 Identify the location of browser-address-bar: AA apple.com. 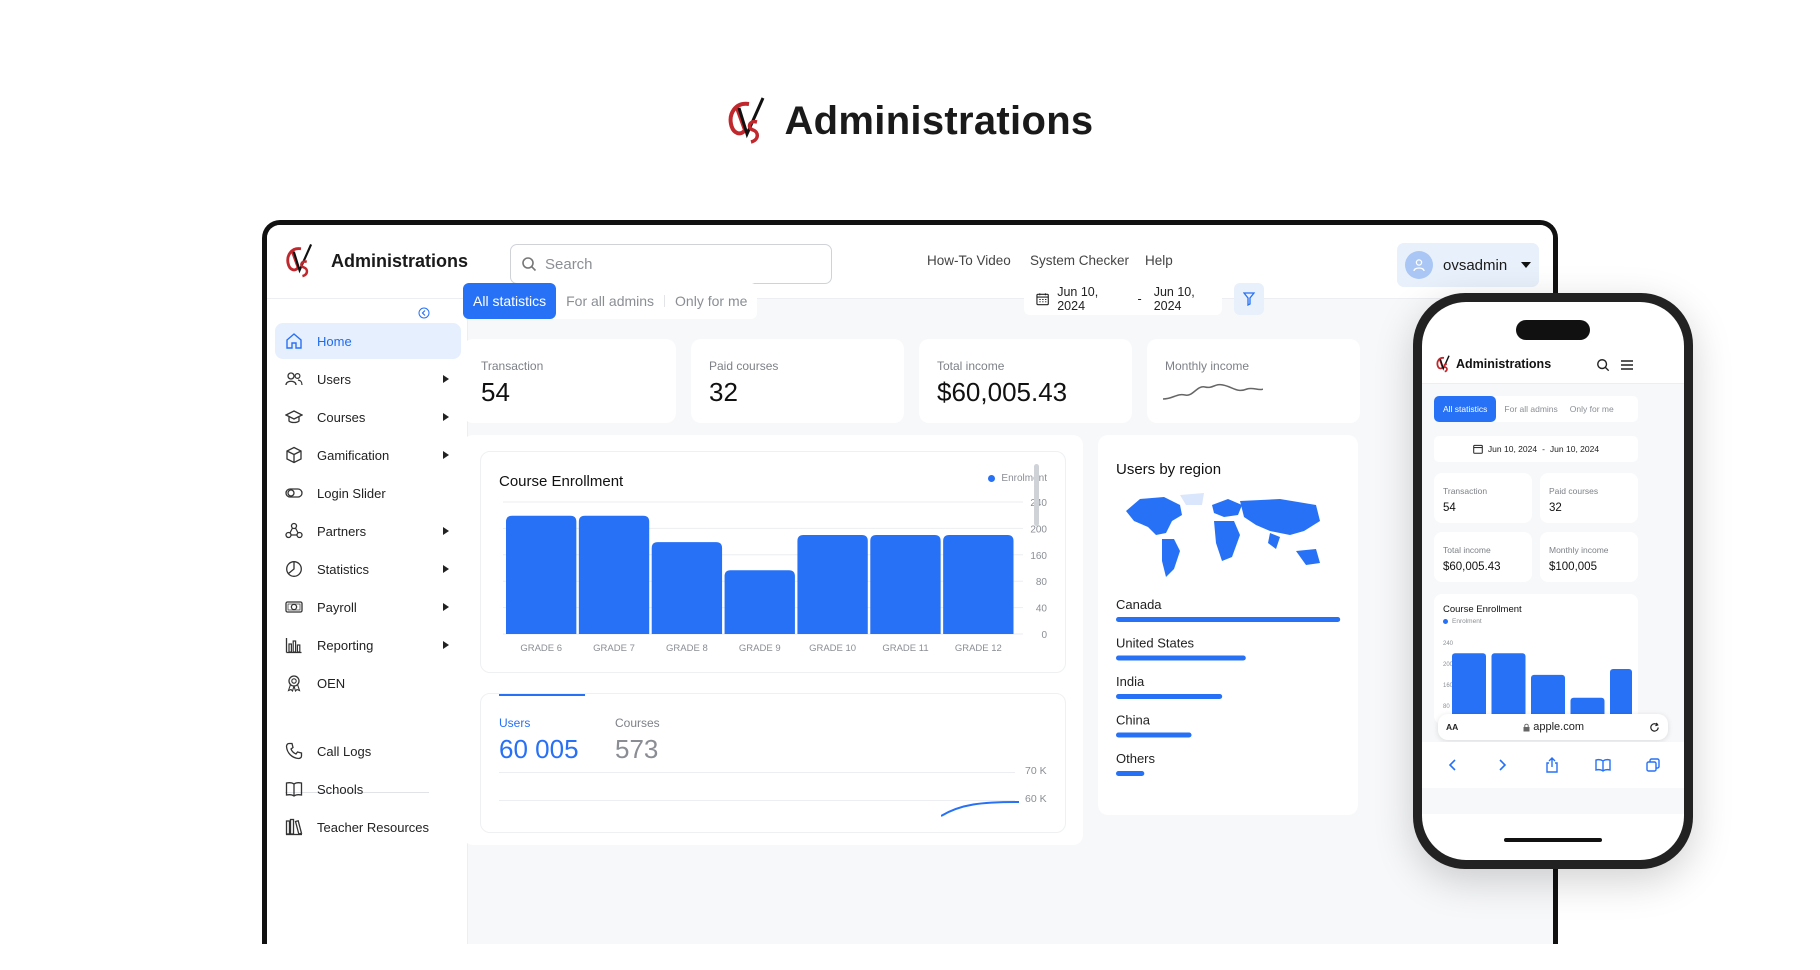
(1553, 727).